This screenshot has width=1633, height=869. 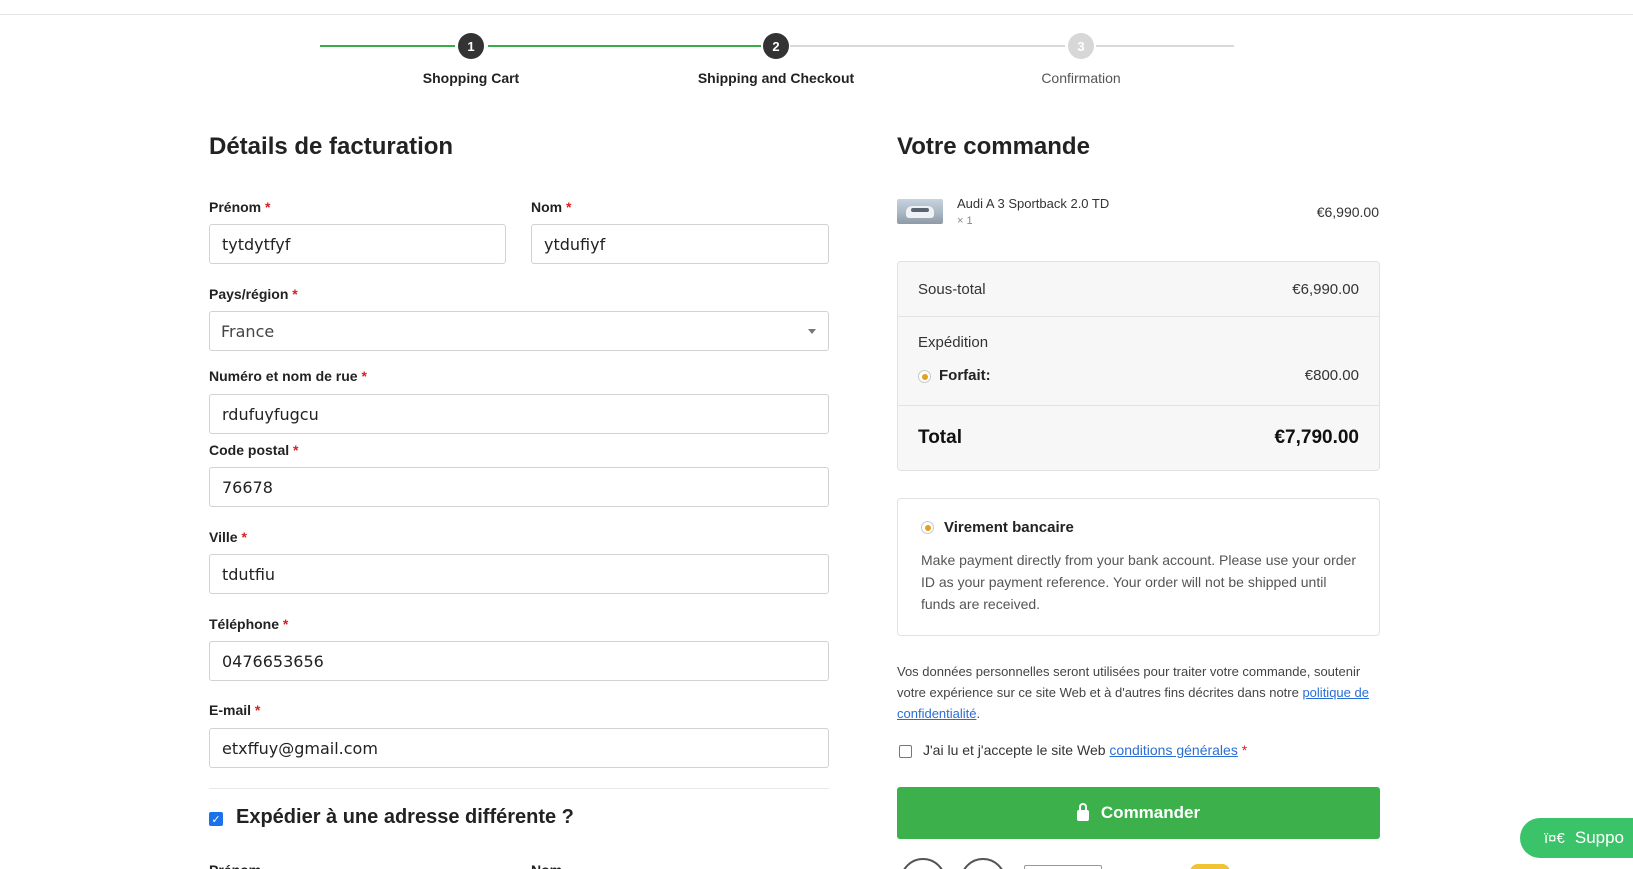 What do you see at coordinates (1063, 867) in the screenshot?
I see `payment-badge-icon` at bounding box center [1063, 867].